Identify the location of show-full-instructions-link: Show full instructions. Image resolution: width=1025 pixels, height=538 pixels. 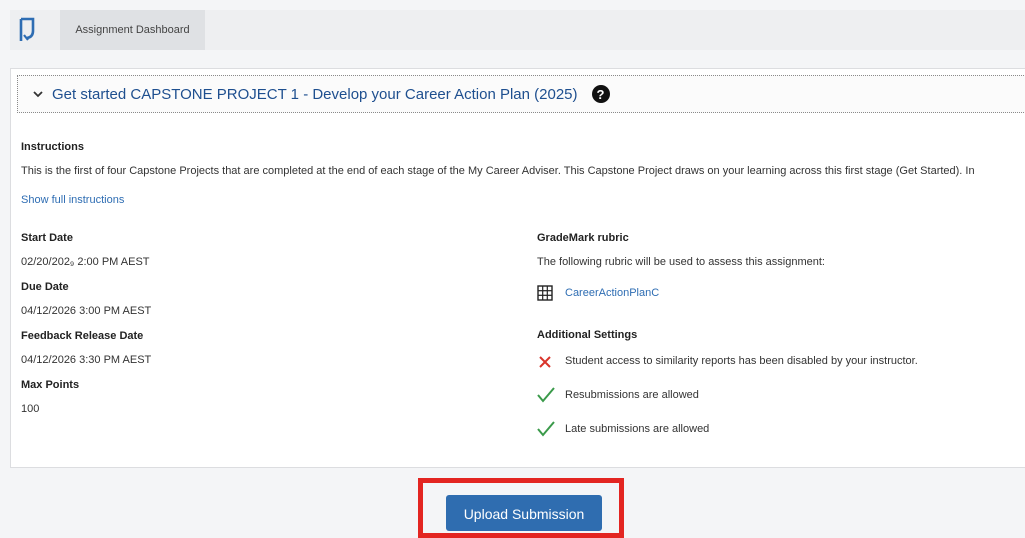
(72, 200).